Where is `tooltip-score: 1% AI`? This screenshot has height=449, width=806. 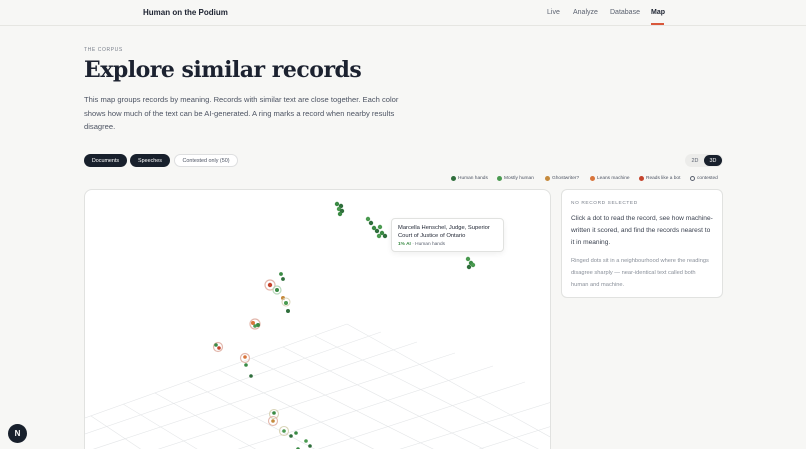
tooltip-score: 1% AI is located at coordinates (404, 244).